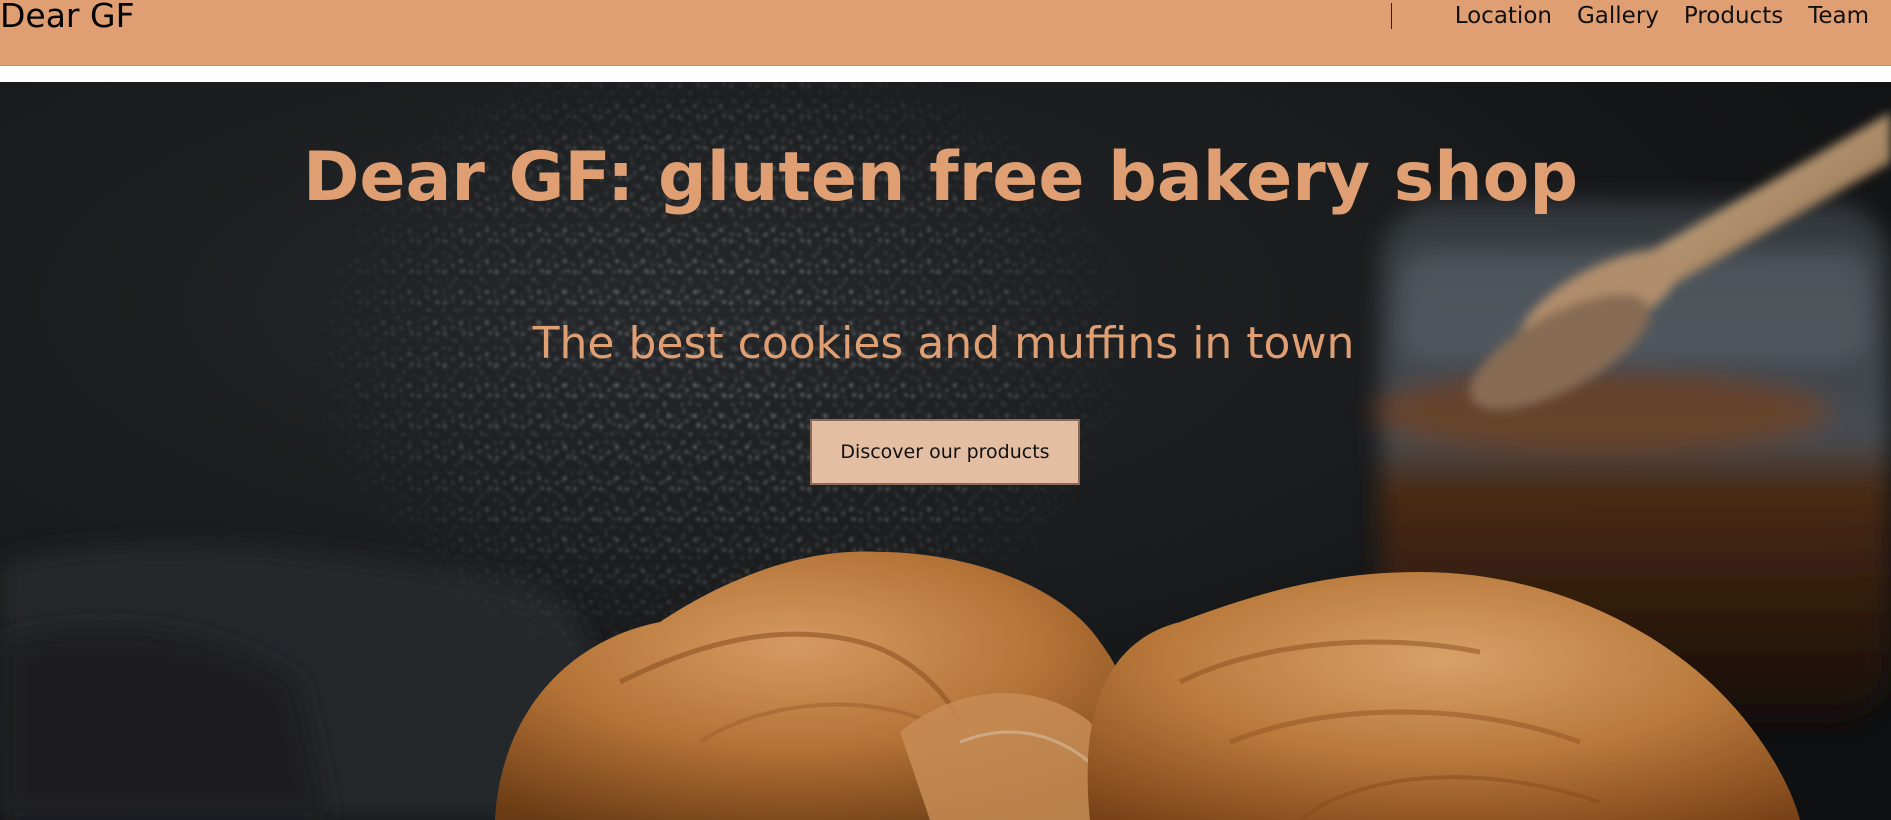  I want to click on nav-link-gallery: Gallery, so click(1618, 16).